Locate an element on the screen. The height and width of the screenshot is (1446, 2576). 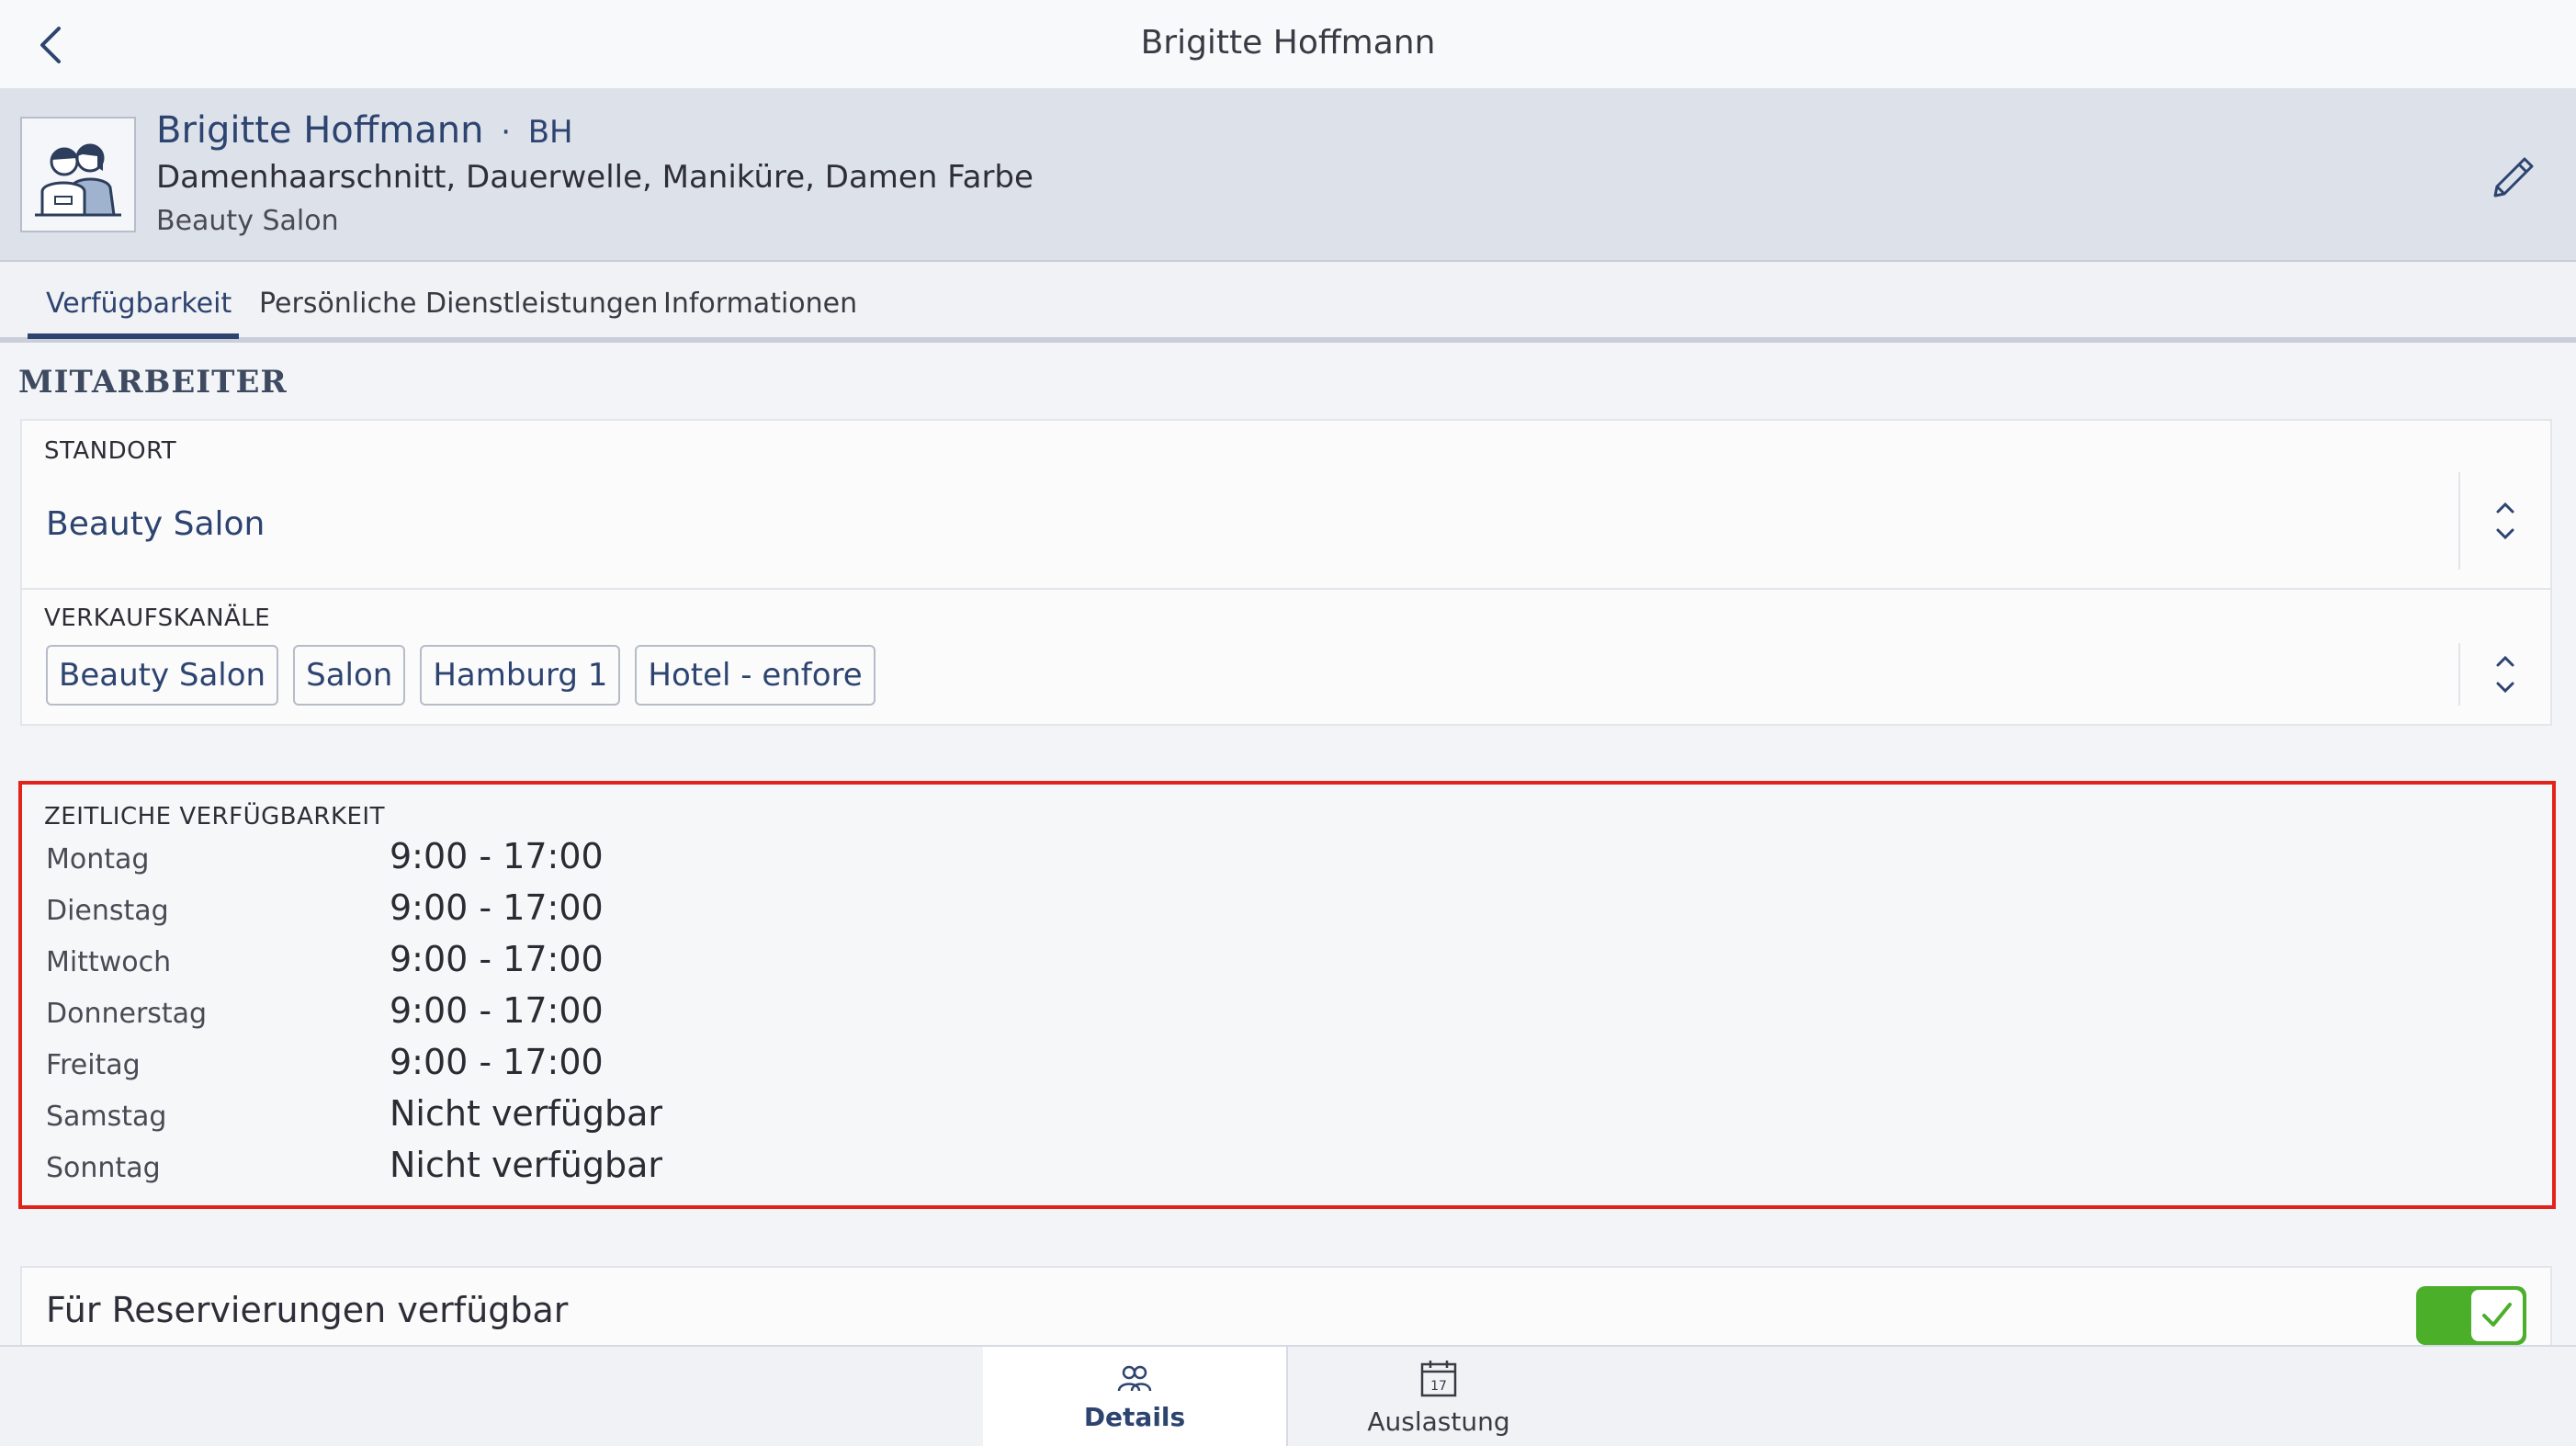
availability-row: Donnerstag 9:00 - 17:00 is located at coordinates (459, 1016).